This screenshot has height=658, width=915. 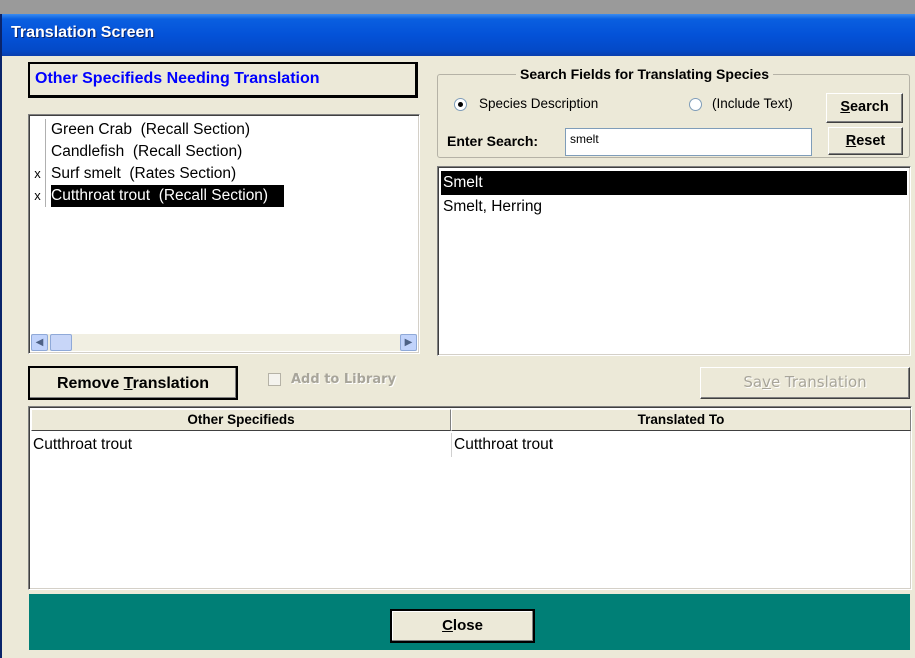 I want to click on list-item: Candlefish (Recall Section), so click(x=224, y=152).